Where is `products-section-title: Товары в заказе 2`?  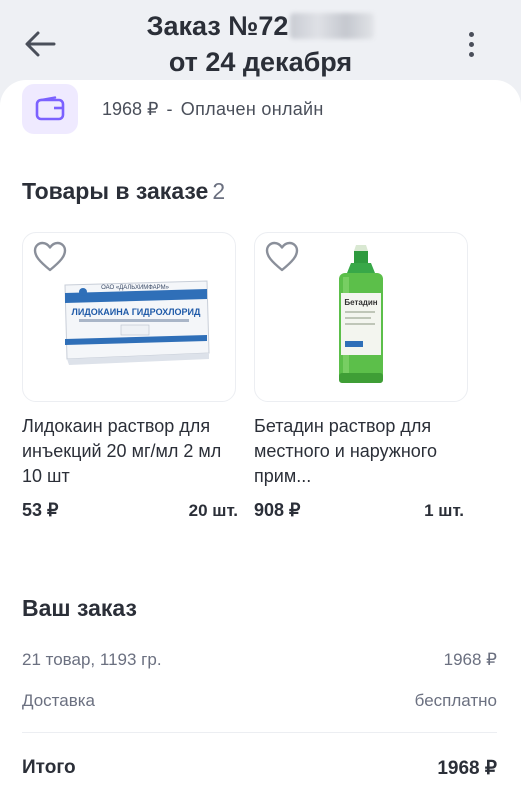 products-section-title: Товары в заказе 2 is located at coordinates (123, 191).